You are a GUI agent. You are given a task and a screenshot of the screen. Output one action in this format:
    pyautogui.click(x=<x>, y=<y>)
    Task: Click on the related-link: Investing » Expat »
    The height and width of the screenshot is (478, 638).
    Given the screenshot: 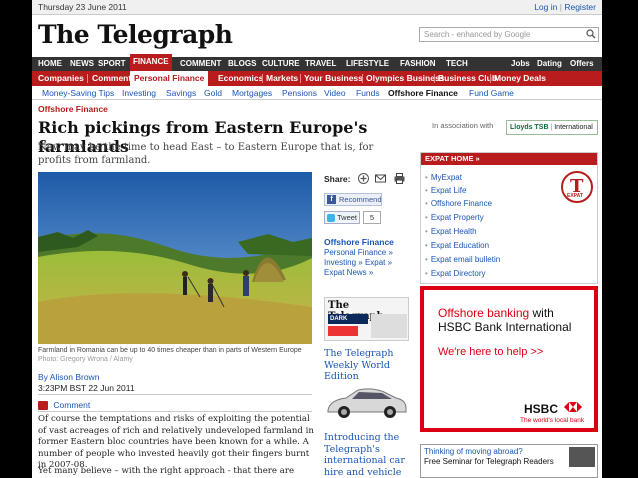 What is the action you would take?
    pyautogui.click(x=369, y=263)
    